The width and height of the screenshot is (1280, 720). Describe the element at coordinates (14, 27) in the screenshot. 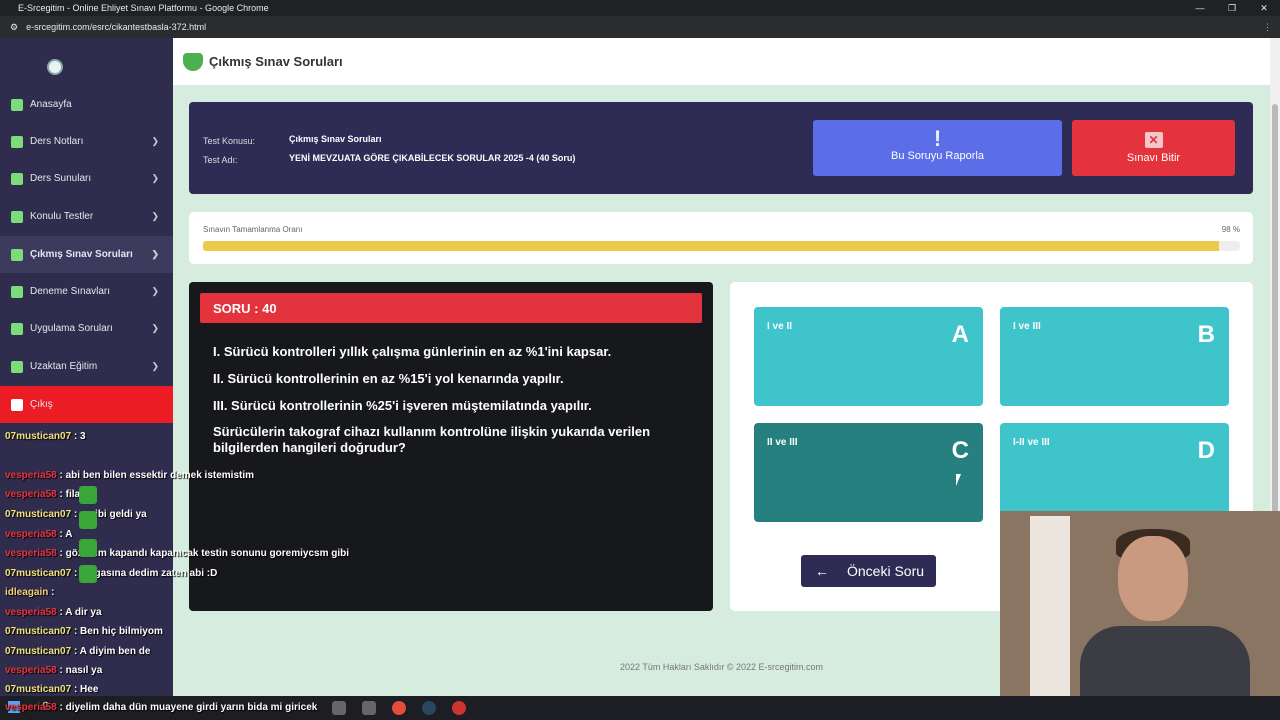

I see `site-info-icon: ⚙` at that location.